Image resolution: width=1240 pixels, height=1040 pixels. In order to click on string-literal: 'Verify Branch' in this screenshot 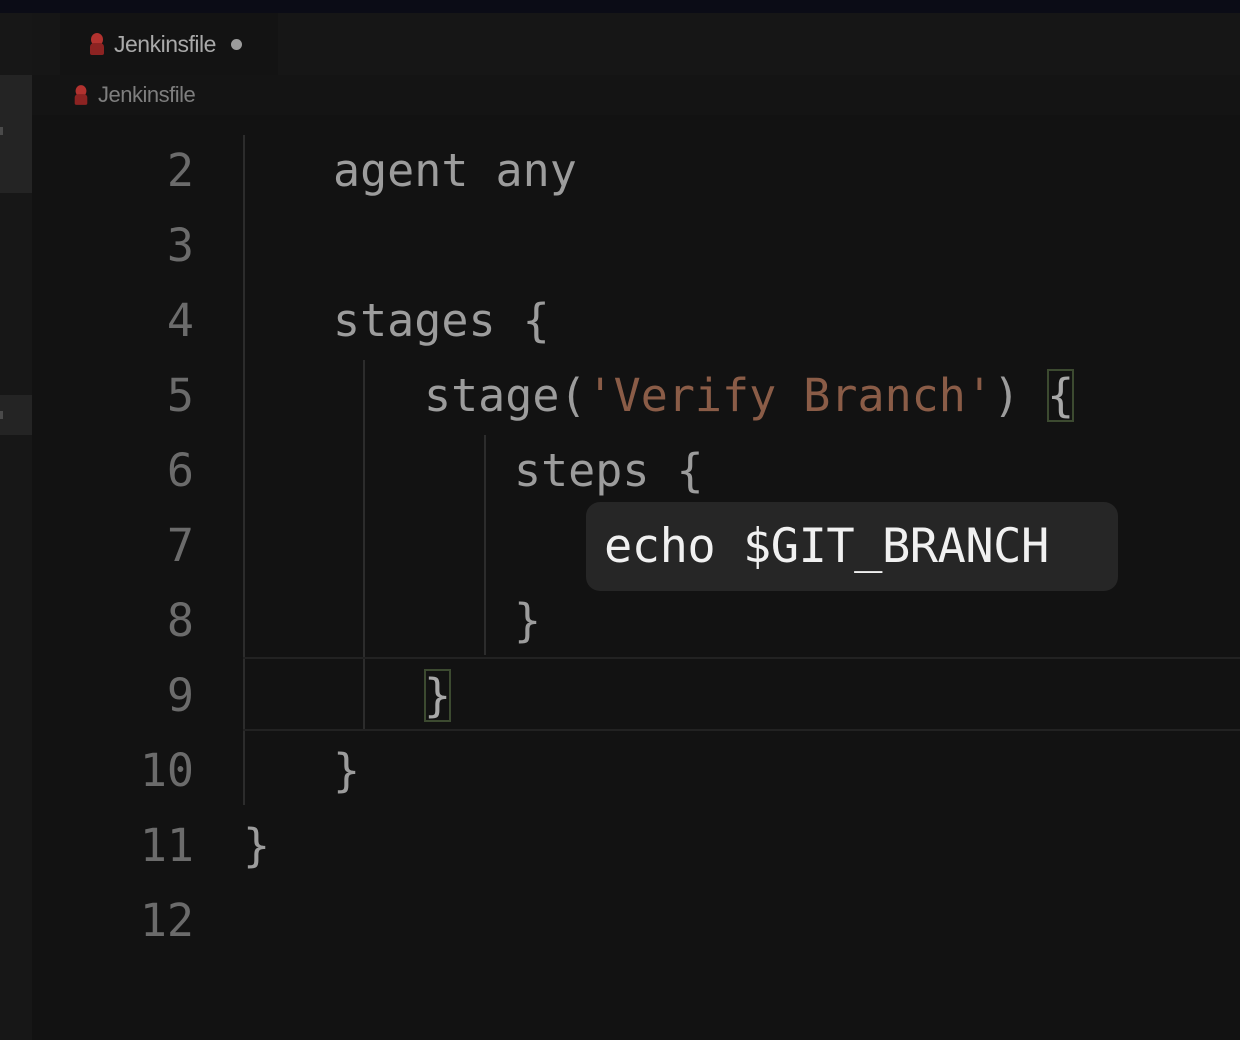, I will do `click(789, 395)`.